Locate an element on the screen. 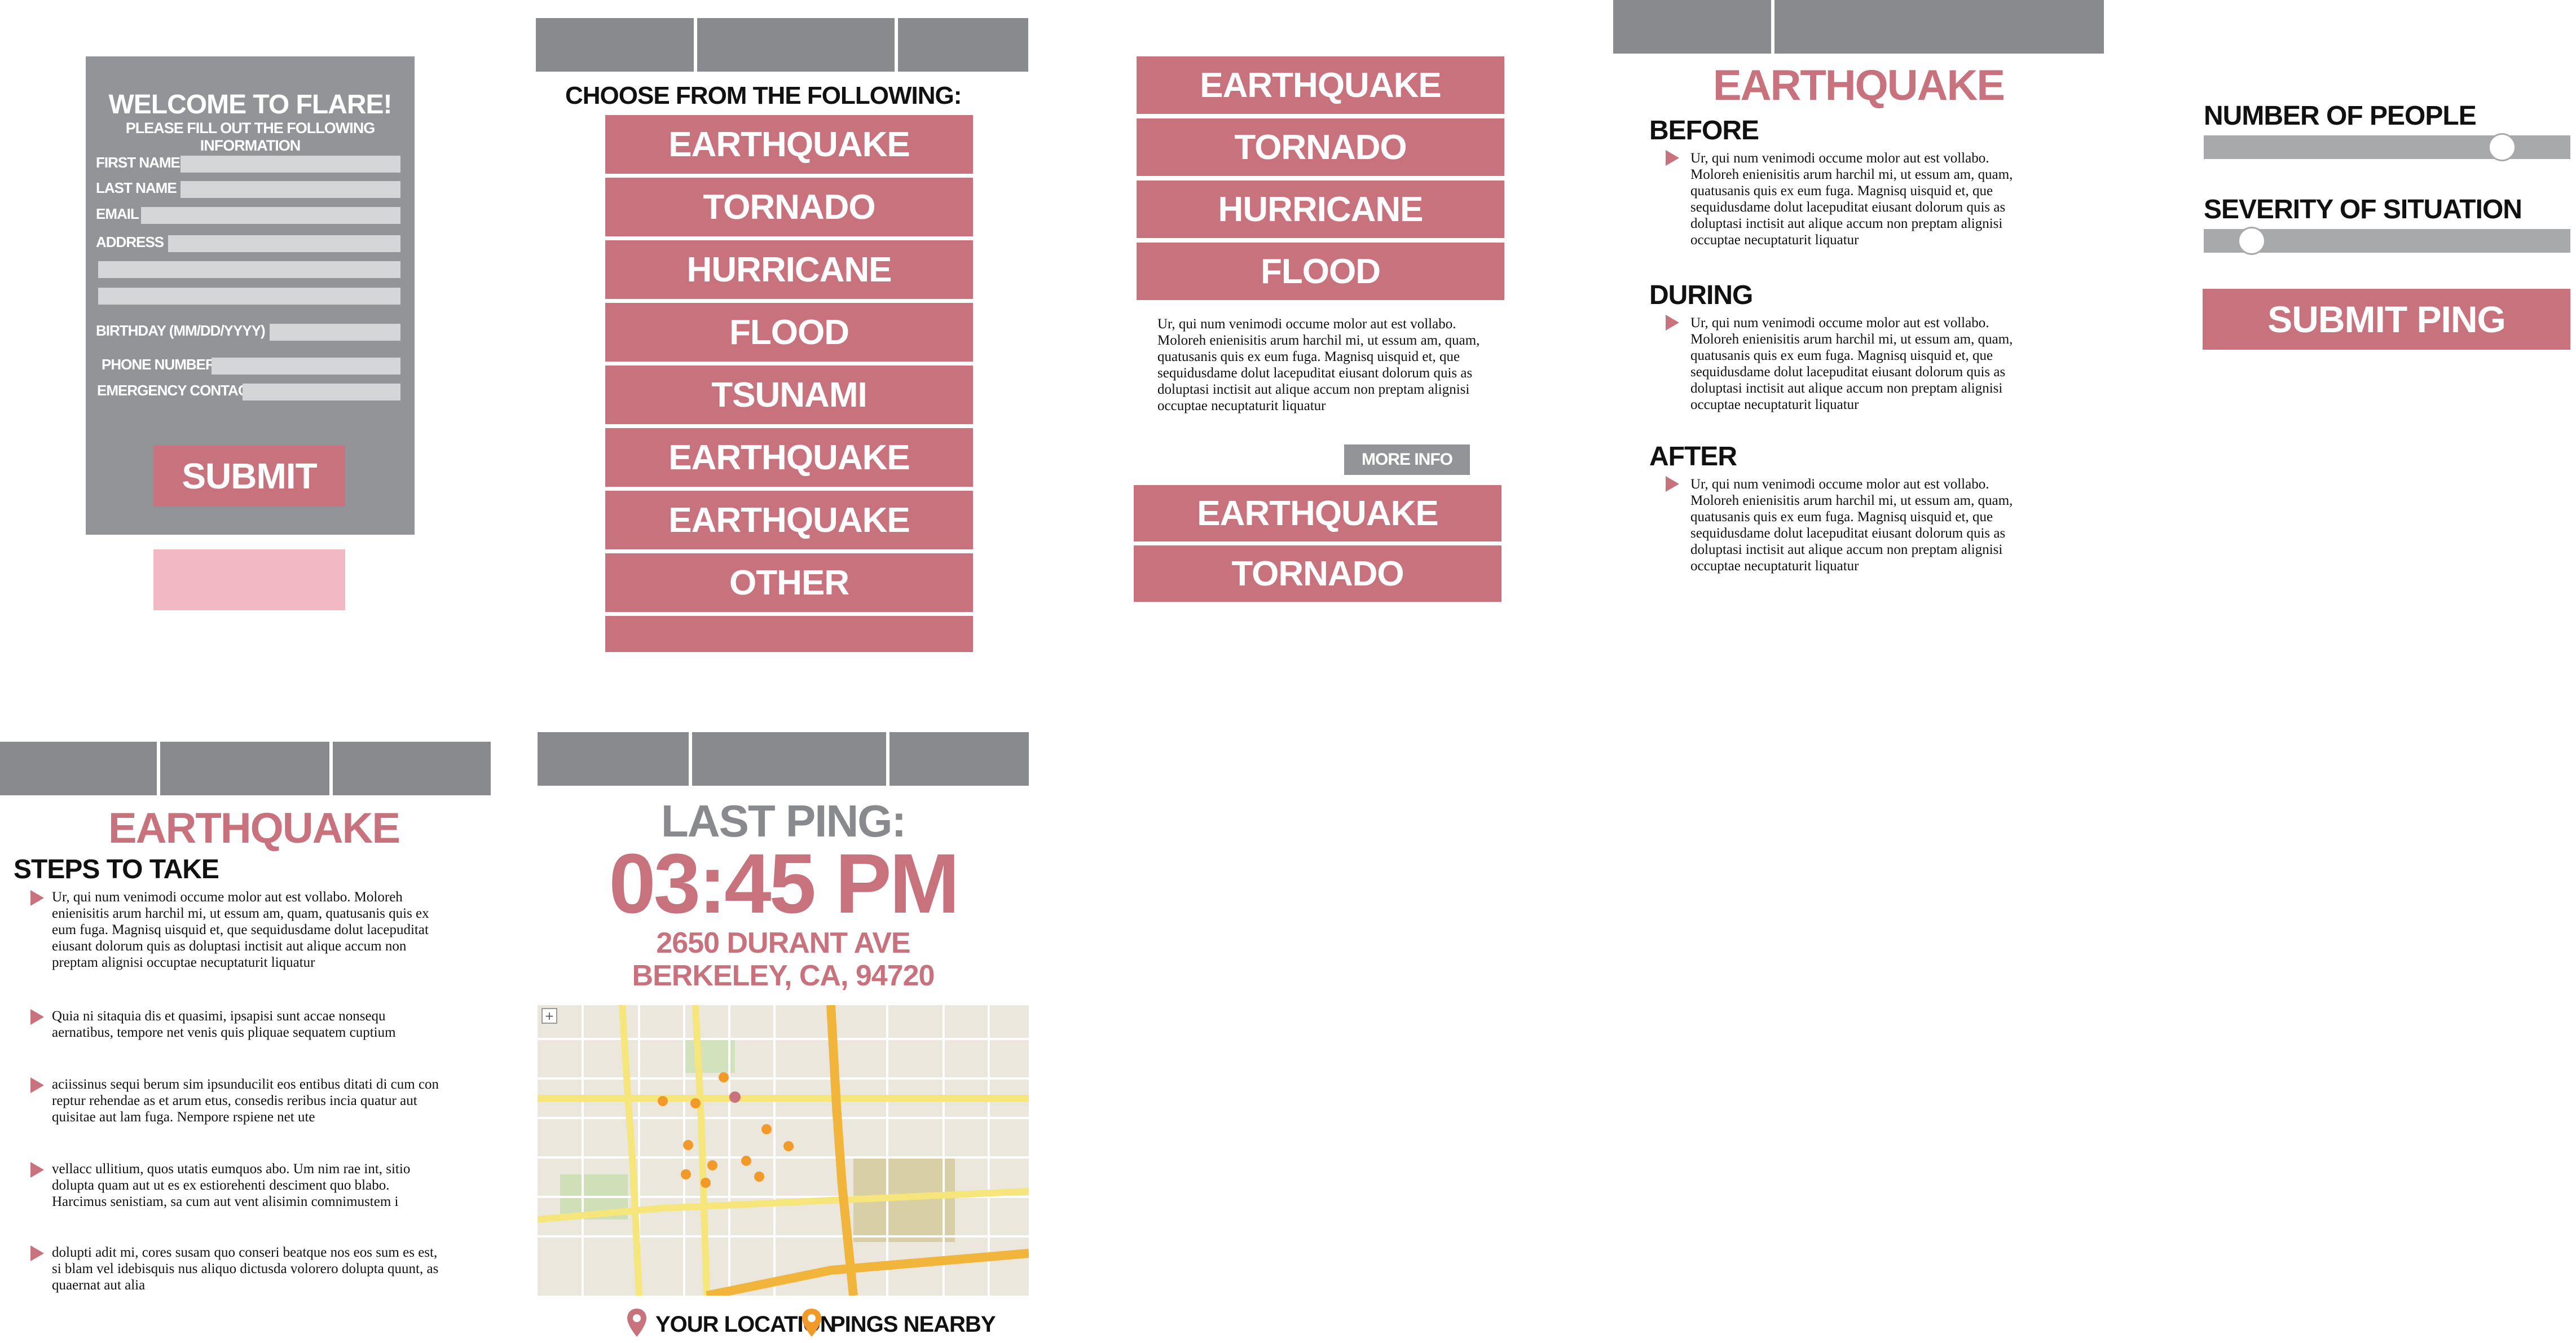 The image size is (2576, 1343). severity-slider-thumb is located at coordinates (2252, 241).